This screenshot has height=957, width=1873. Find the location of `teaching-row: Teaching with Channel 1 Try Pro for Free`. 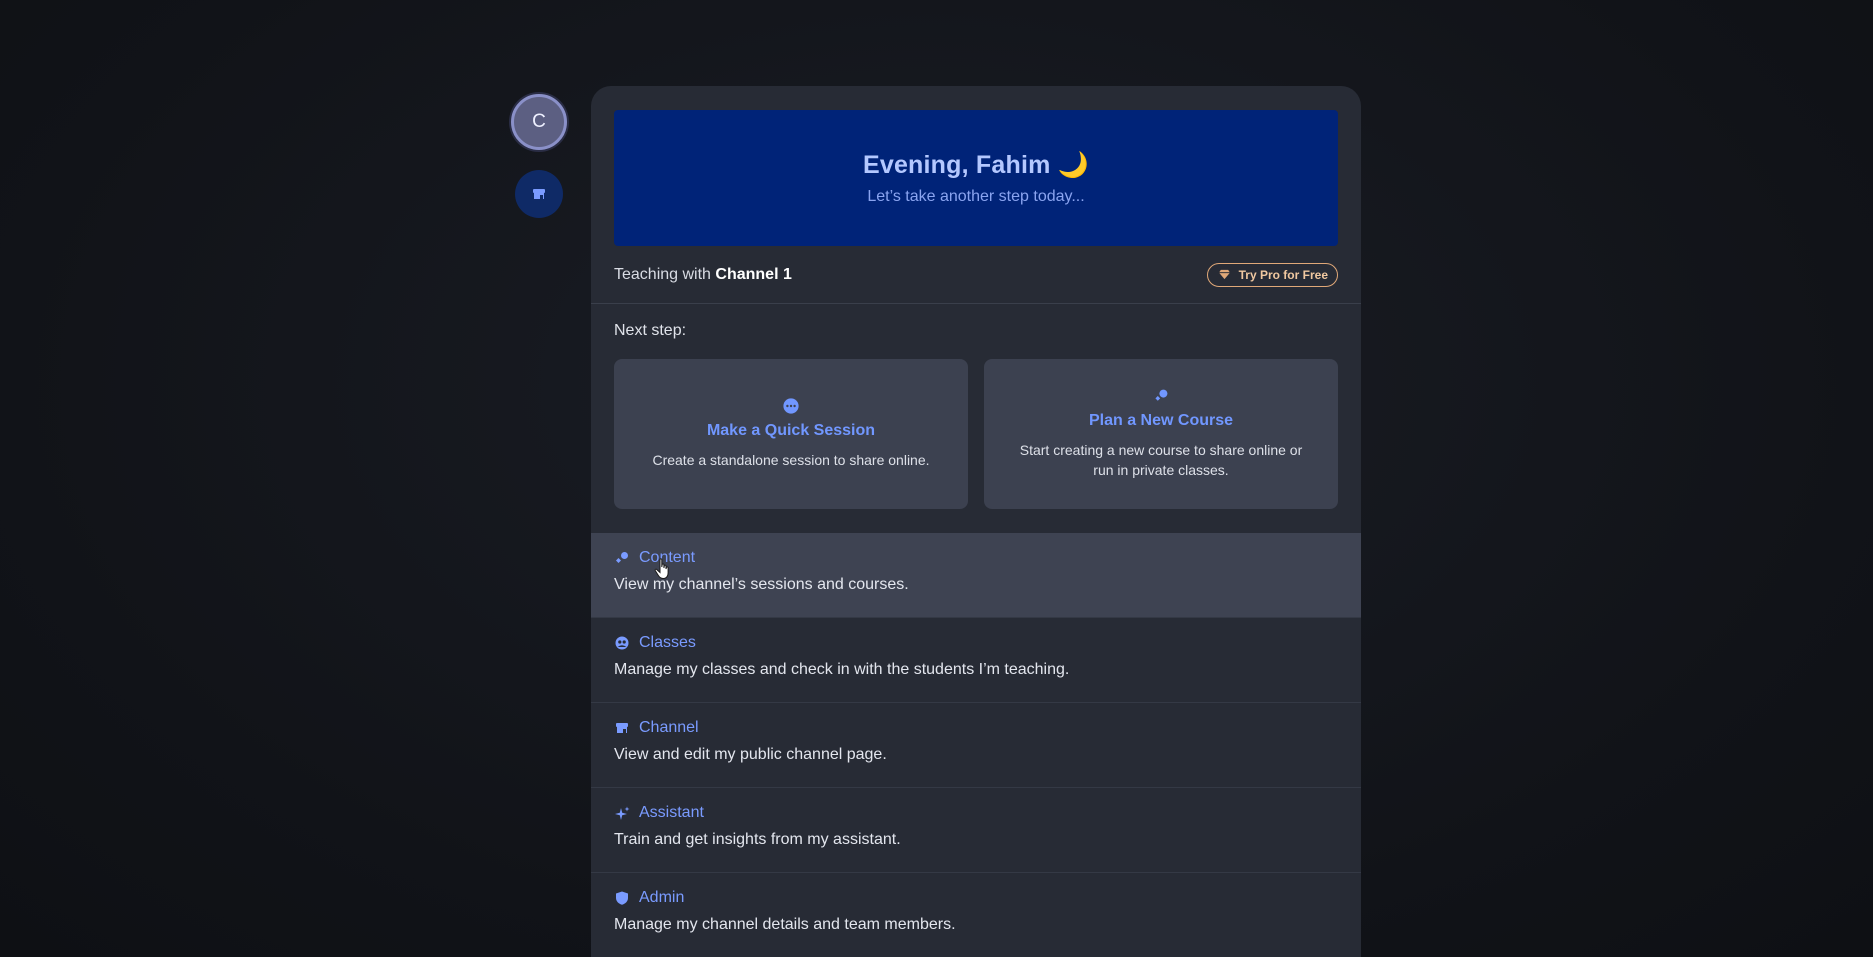

teaching-row: Teaching with Channel 1 Try Pro for Free is located at coordinates (976, 275).